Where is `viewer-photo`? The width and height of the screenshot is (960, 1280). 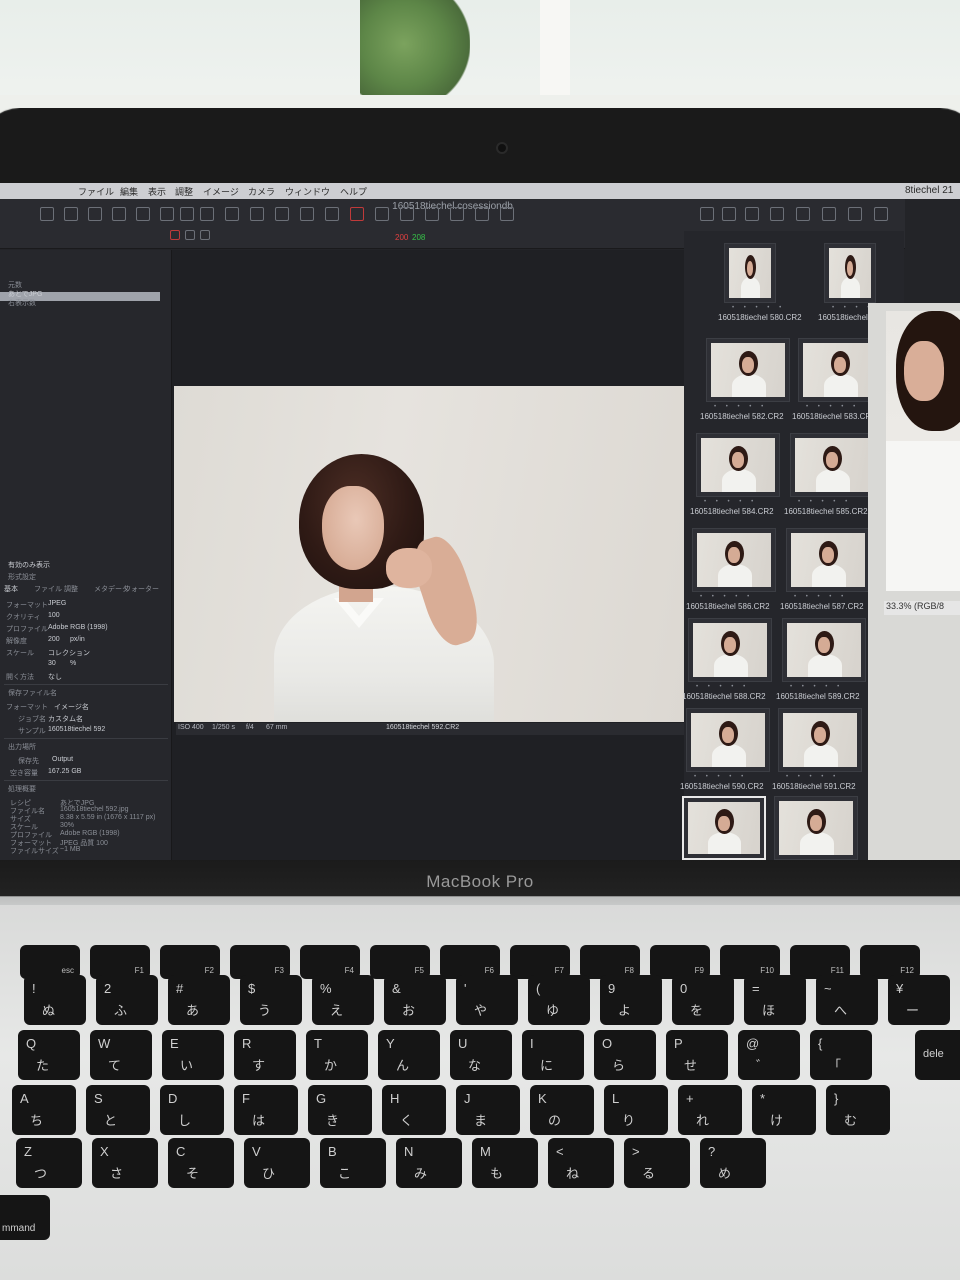 viewer-photo is located at coordinates (432, 554).